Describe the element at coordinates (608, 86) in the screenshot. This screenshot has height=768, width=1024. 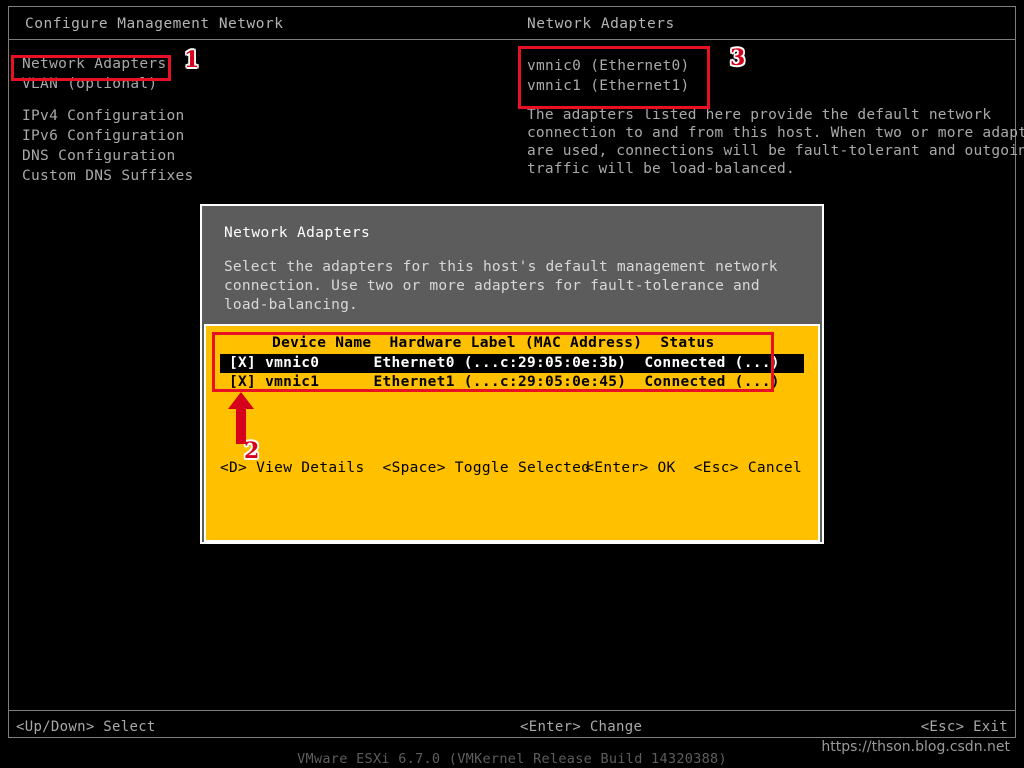
I see `adapter-summary-vmnic1: vmnic1 (Ethernet1)` at that location.